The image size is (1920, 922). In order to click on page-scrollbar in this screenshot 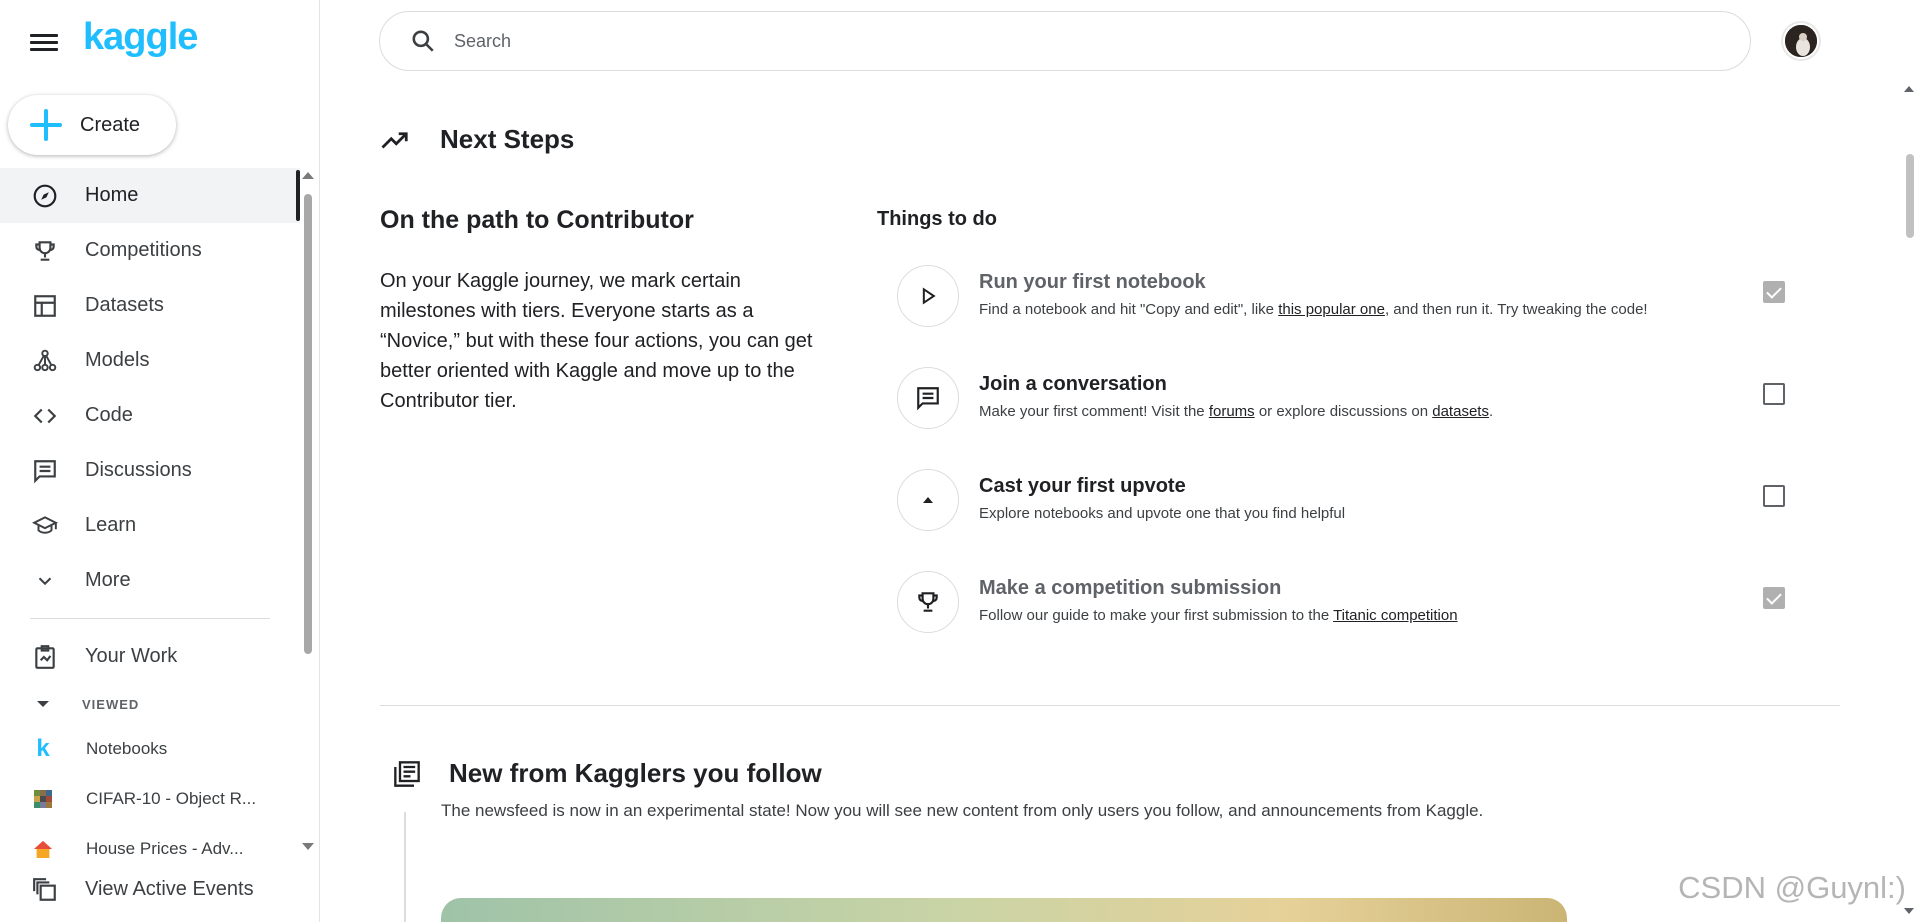, I will do `click(1909, 504)`.